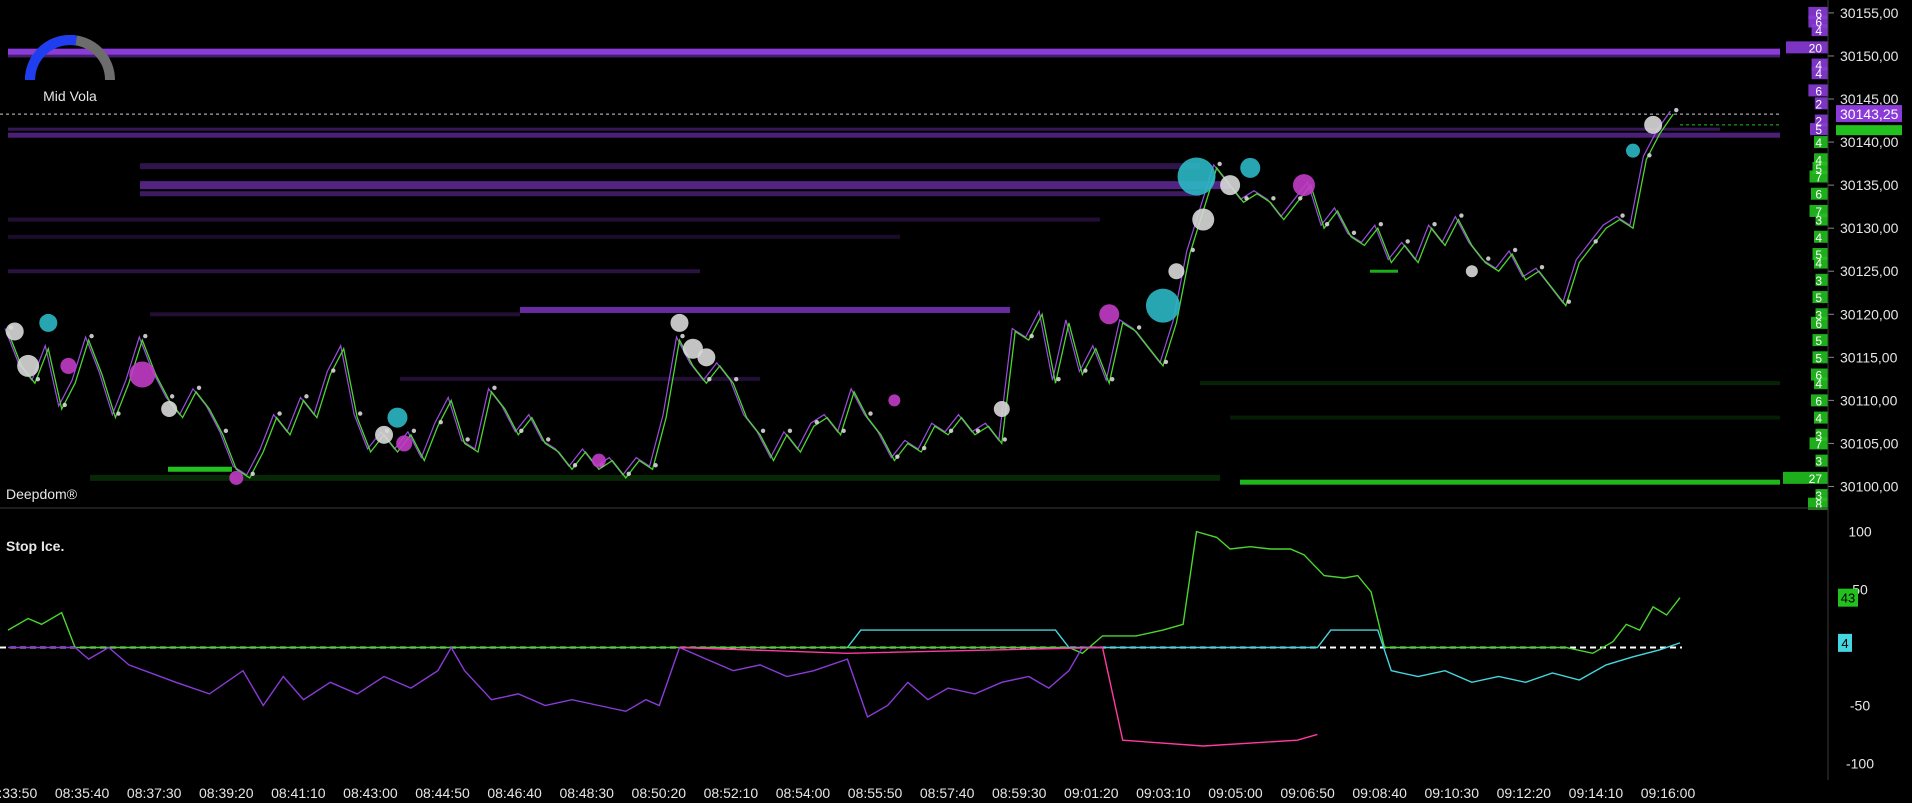  Describe the element at coordinates (82, 793) in the screenshot. I see `time-tick-label: 08:35:40` at that location.